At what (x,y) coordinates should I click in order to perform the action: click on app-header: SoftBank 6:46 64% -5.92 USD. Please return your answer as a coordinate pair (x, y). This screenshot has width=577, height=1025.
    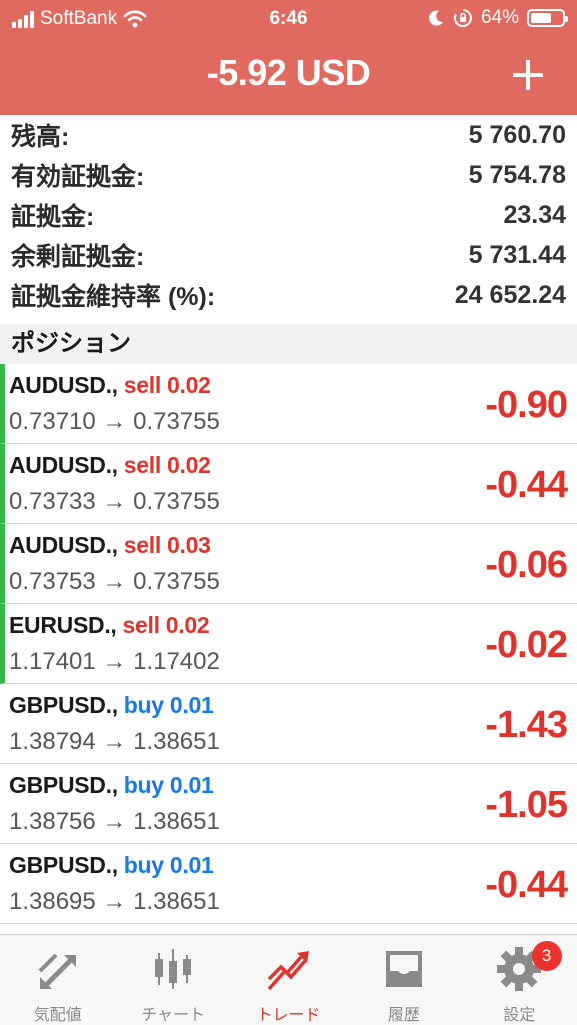
    Looking at the image, I should click on (288, 57).